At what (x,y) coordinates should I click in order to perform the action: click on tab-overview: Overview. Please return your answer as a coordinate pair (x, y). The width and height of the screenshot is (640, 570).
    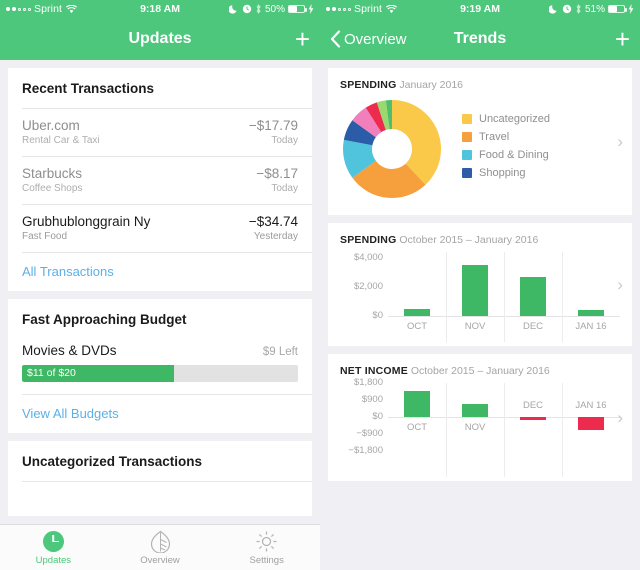
    Looking at the image, I should click on (160, 547).